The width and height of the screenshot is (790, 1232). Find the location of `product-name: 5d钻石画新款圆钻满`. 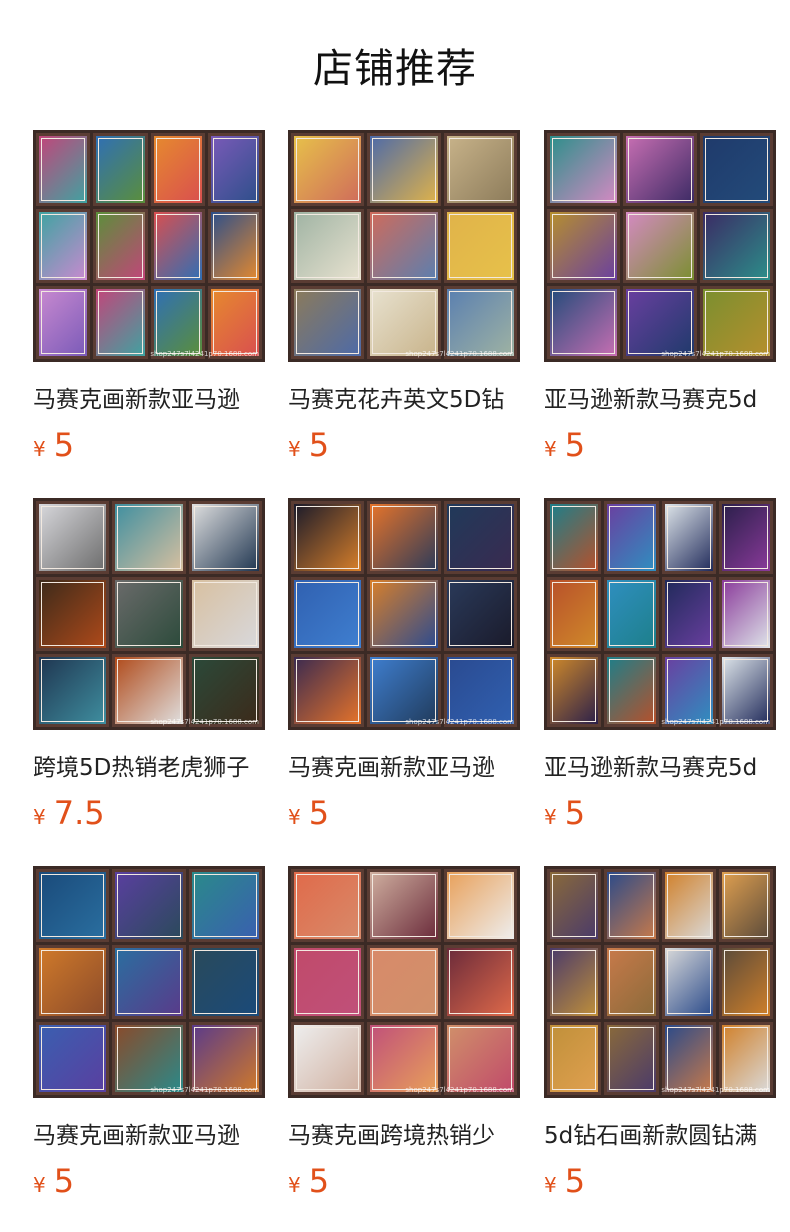

product-name: 5d钻石画新款圆钻满 is located at coordinates (661, 1133).